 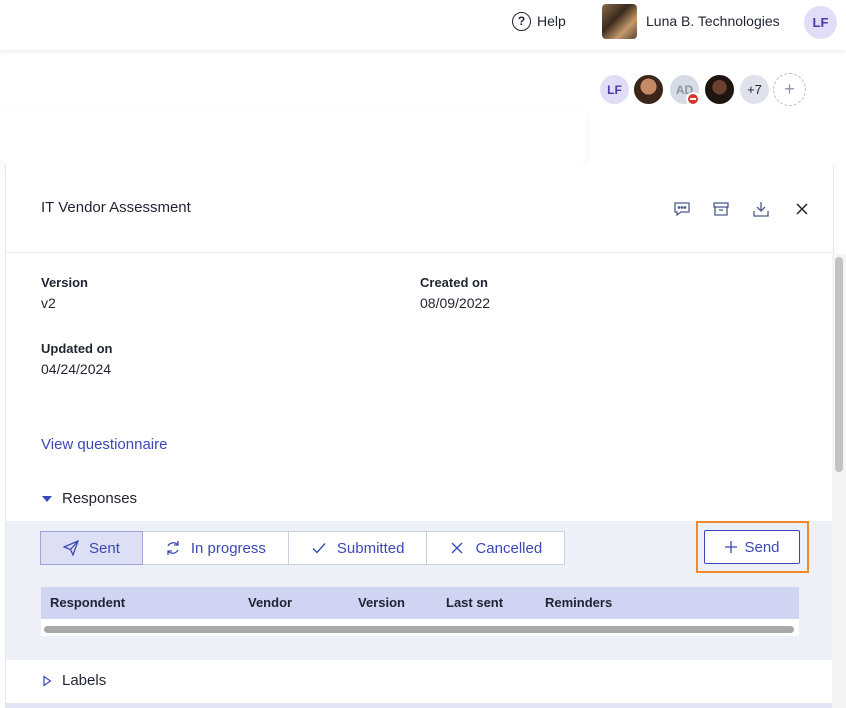 I want to click on table-horizontal-scrollbar, so click(x=420, y=627).